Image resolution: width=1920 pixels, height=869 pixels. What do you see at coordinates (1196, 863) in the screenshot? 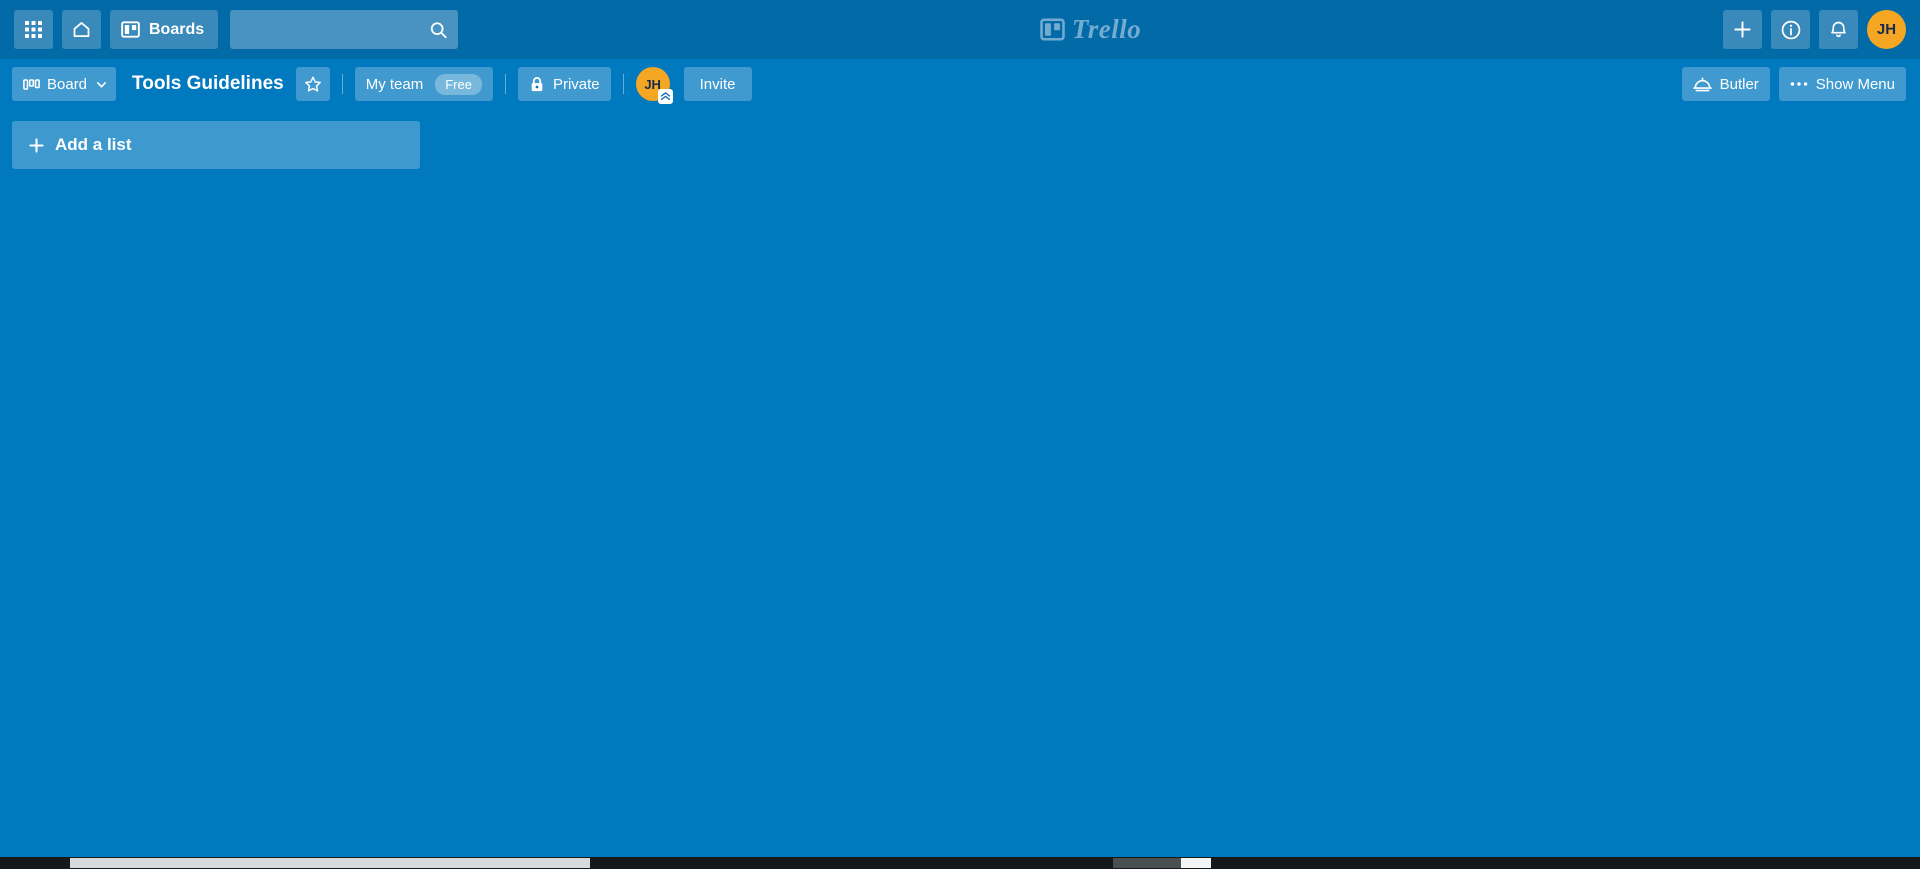
I see `scrollbar-segment-white` at bounding box center [1196, 863].